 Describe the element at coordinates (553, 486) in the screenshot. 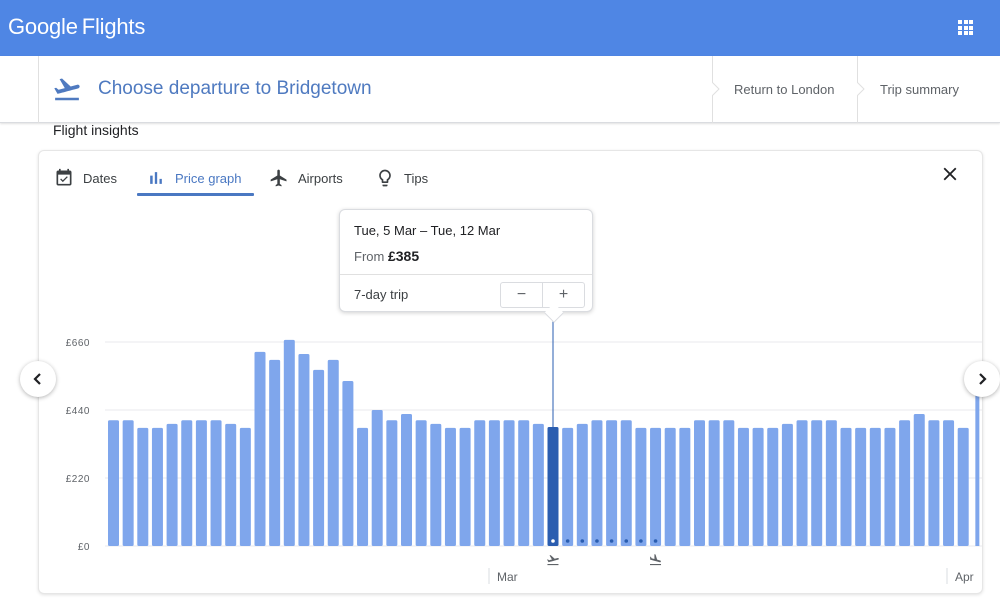

I see `price-bar-selected` at that location.